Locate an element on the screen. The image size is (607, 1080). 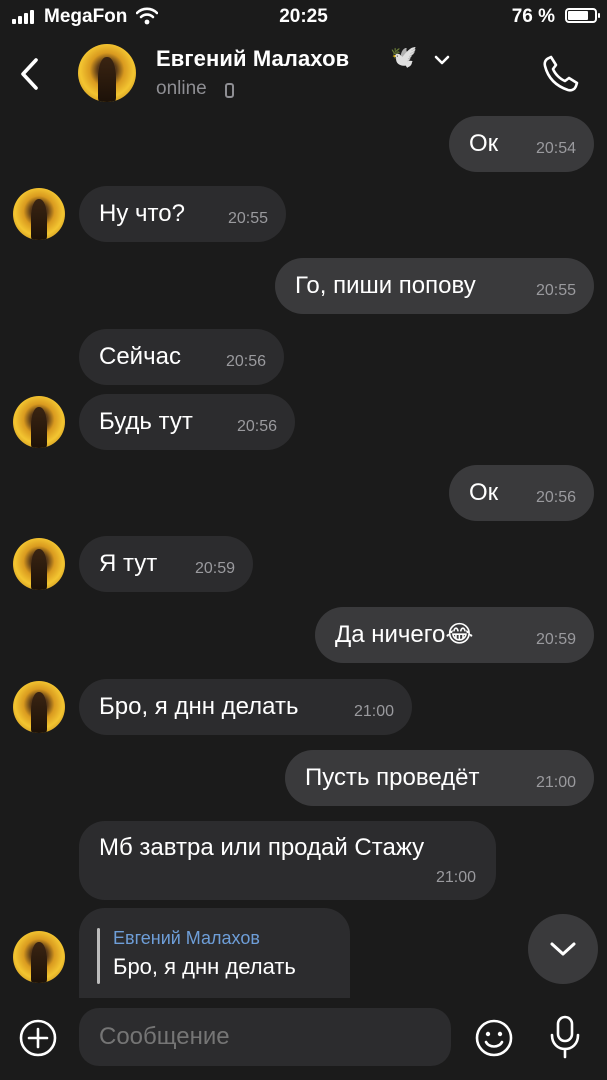
message-bubble-incoming: Мб завтра или продай Стажу 21:00 is located at coordinates (287, 860).